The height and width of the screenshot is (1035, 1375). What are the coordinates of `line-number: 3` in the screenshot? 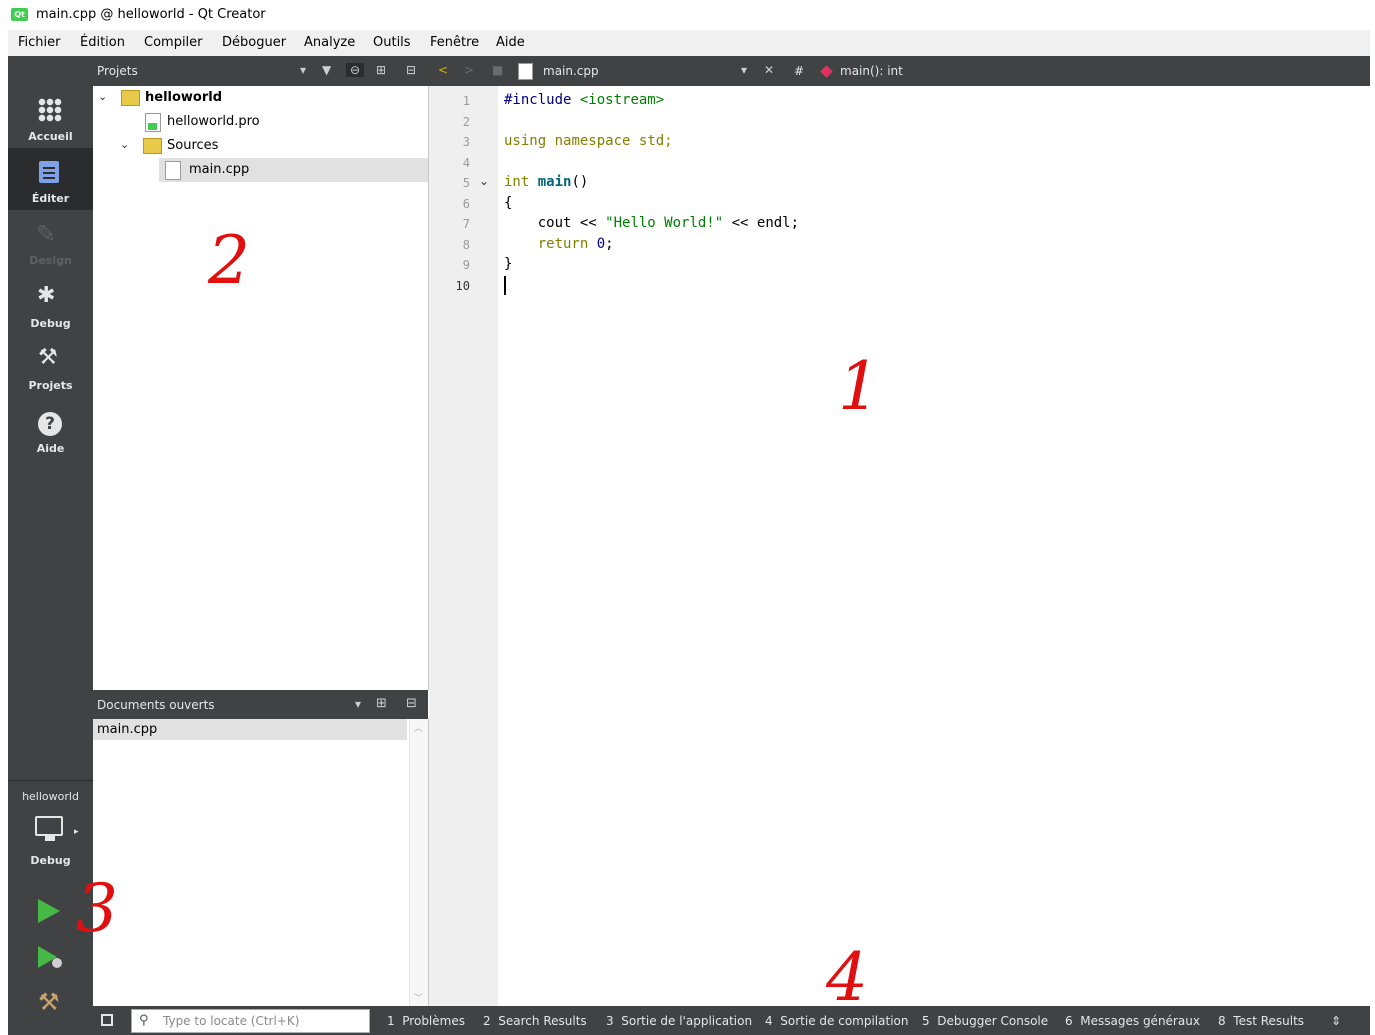 It's located at (466, 142).